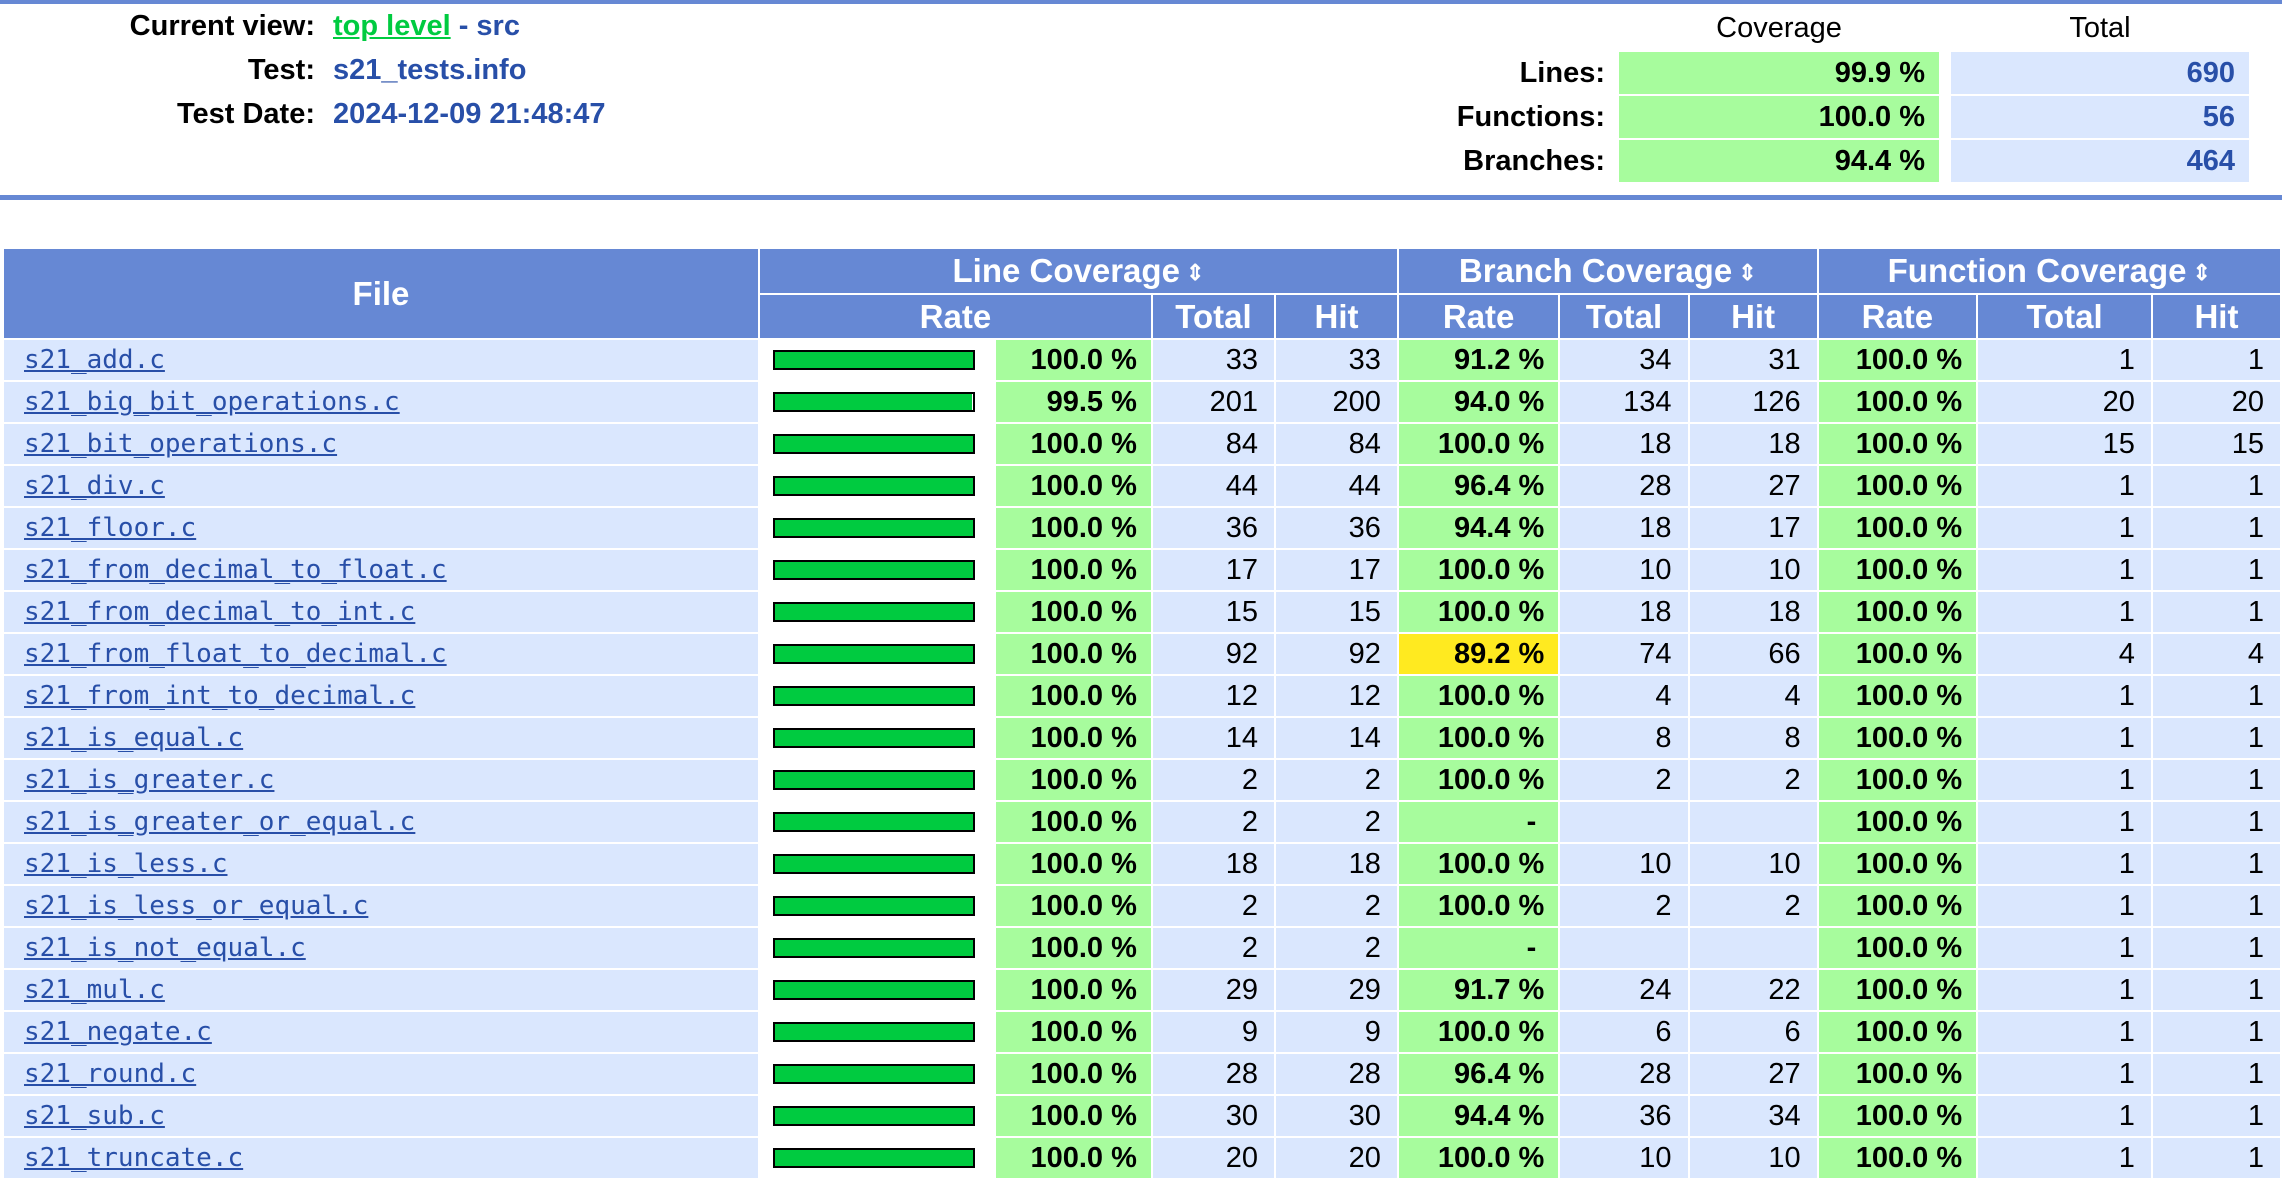  I want to click on top-level-link: top level, so click(392, 26).